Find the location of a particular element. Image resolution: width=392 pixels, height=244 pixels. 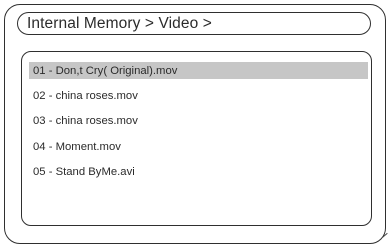

file-item-label: 04 - Moment.mov is located at coordinates (77, 146).